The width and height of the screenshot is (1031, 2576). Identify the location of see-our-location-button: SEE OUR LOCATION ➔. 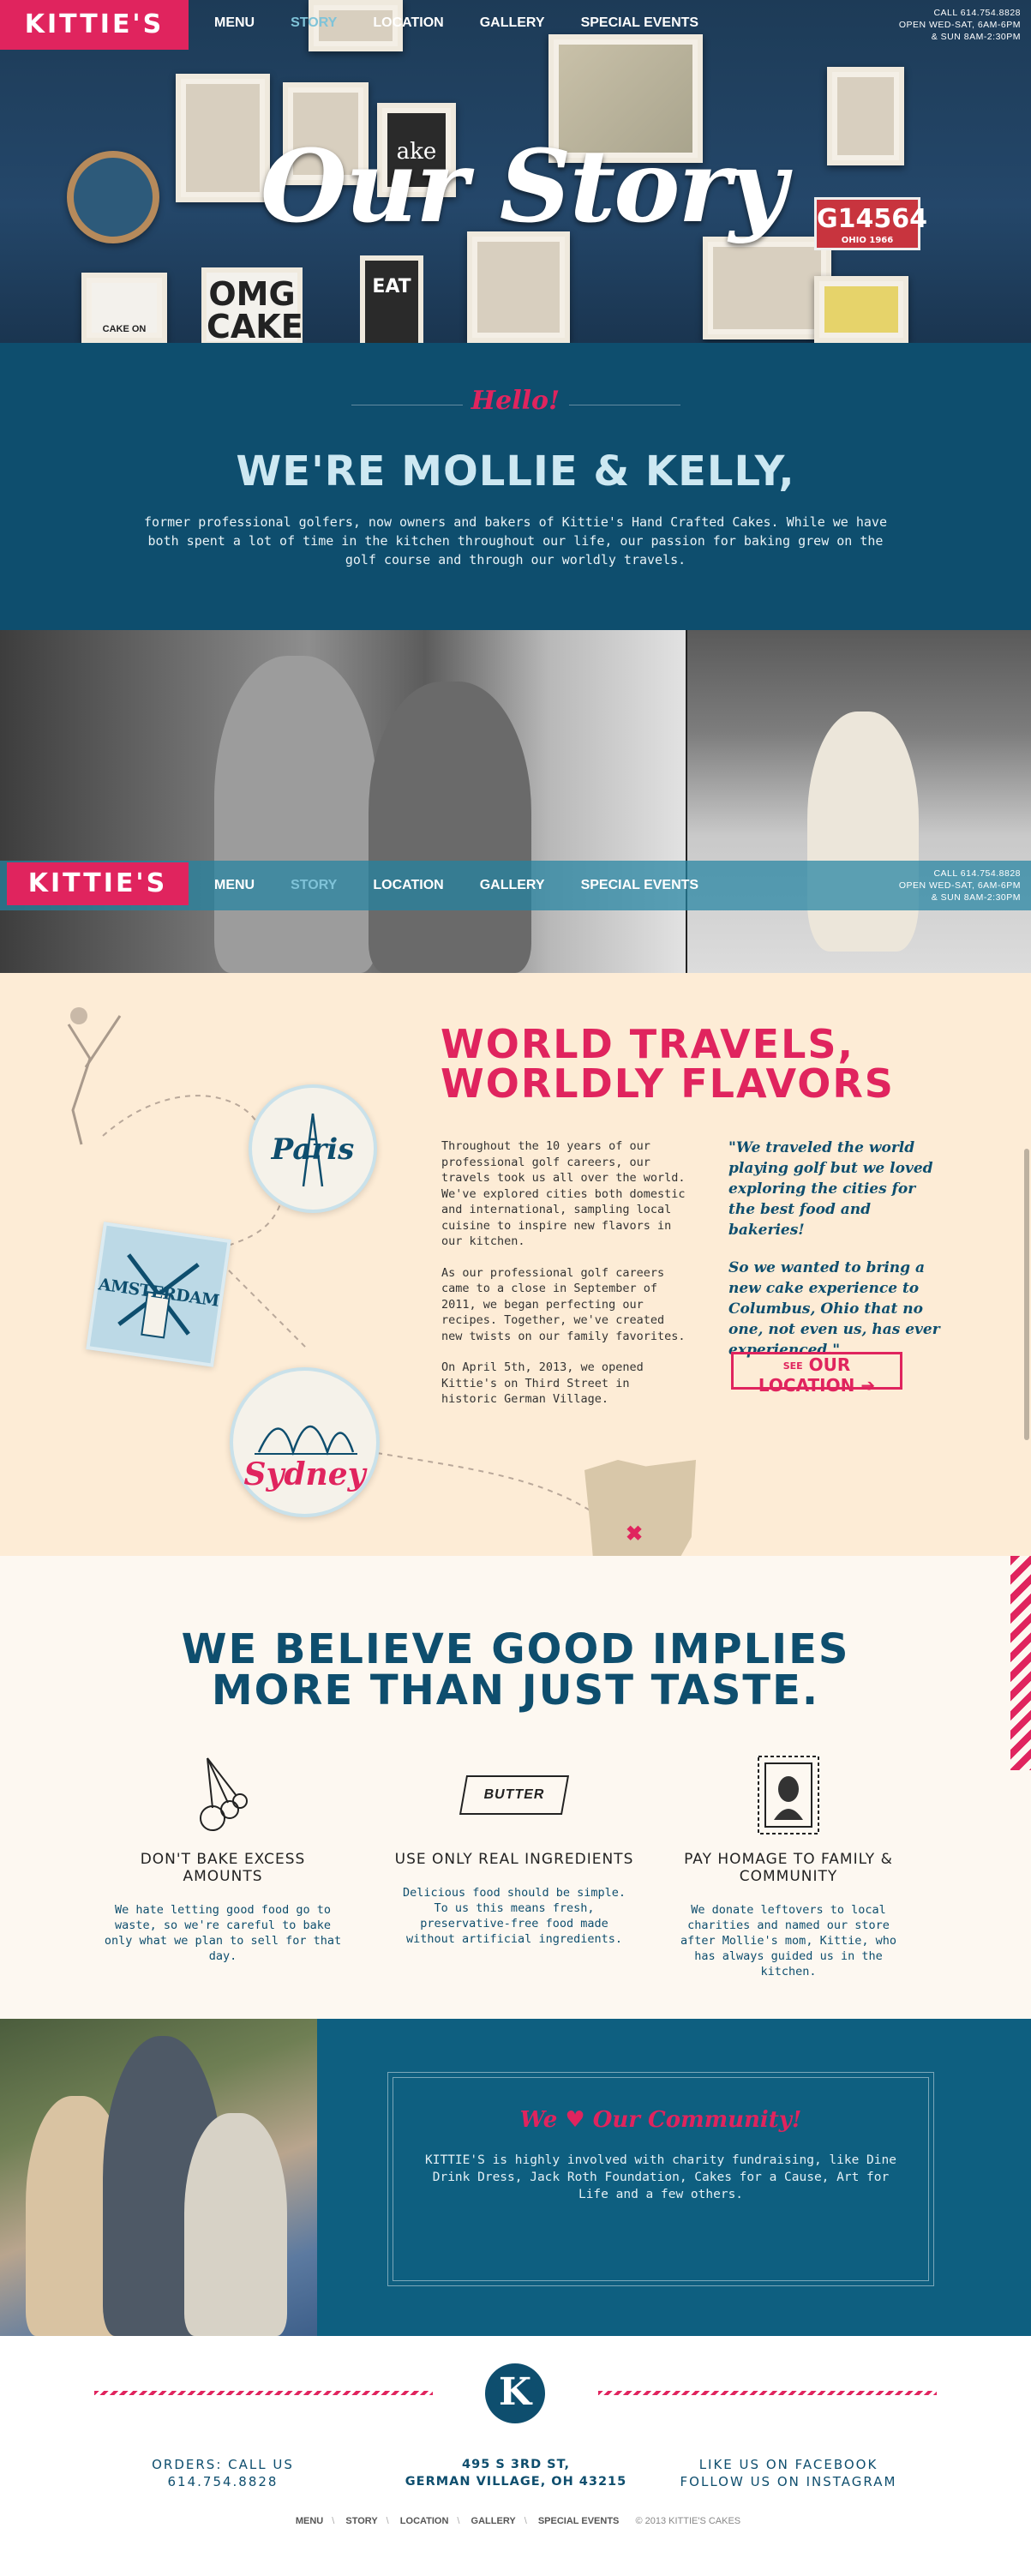
(816, 1374).